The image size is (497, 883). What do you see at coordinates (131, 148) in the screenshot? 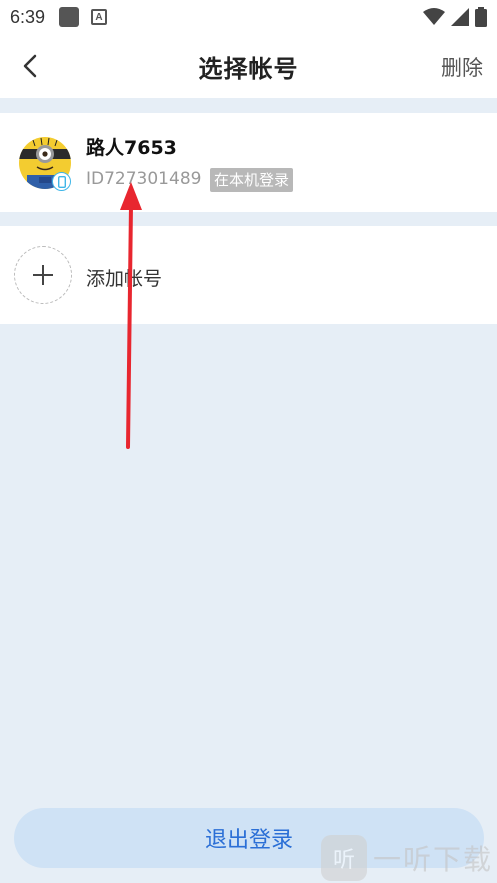
I see `account-name: 路人7653` at bounding box center [131, 148].